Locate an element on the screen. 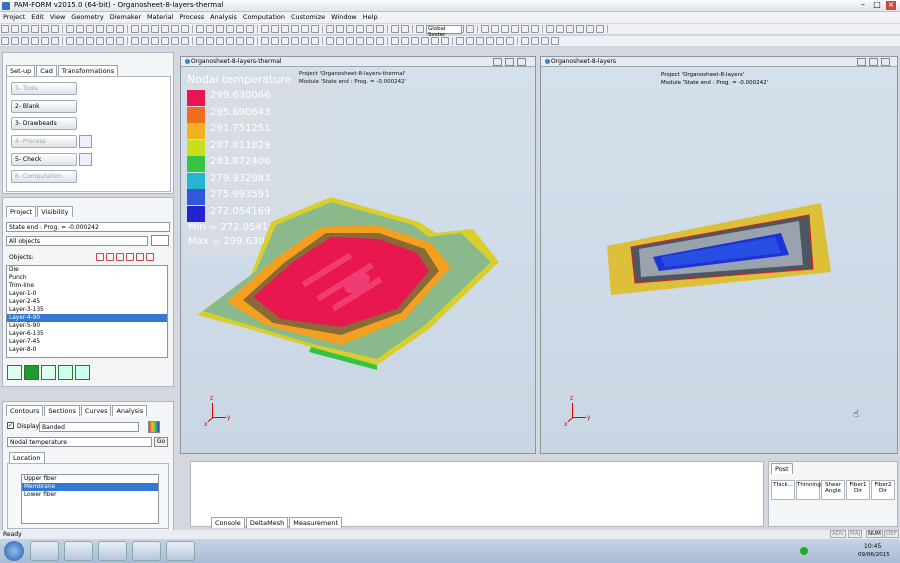 This screenshot has height=563, width=900. object-list-item: Layer-5-90 is located at coordinates (87, 326).